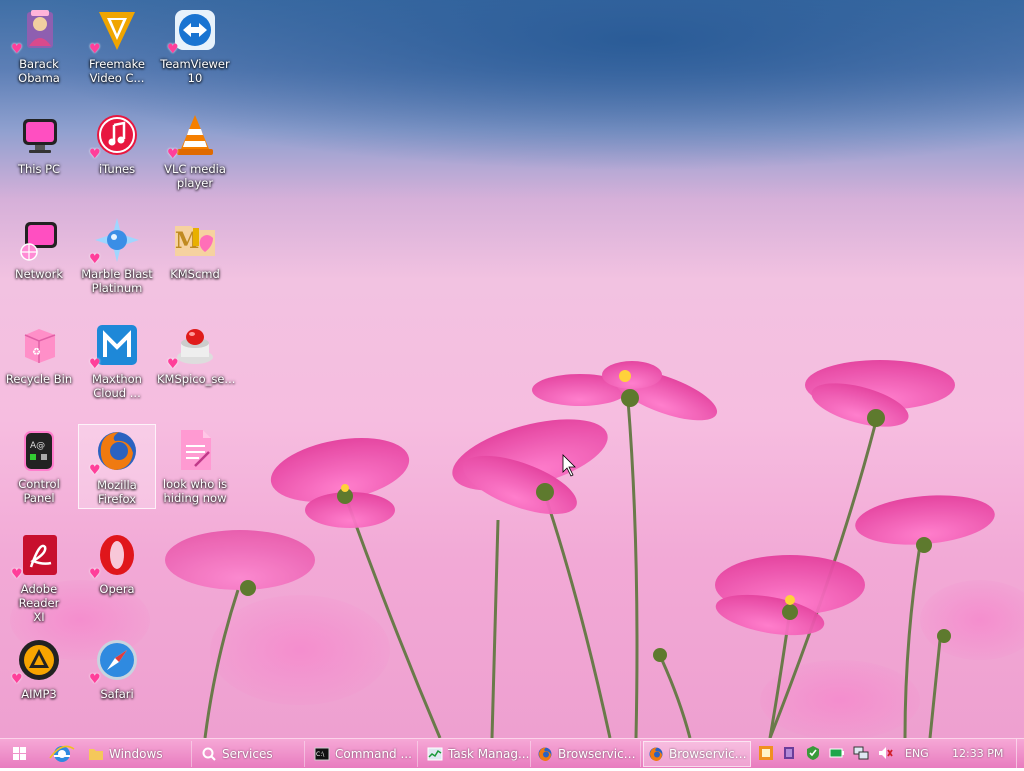  I want to click on clock: 12:33 PM, so click(977, 753).